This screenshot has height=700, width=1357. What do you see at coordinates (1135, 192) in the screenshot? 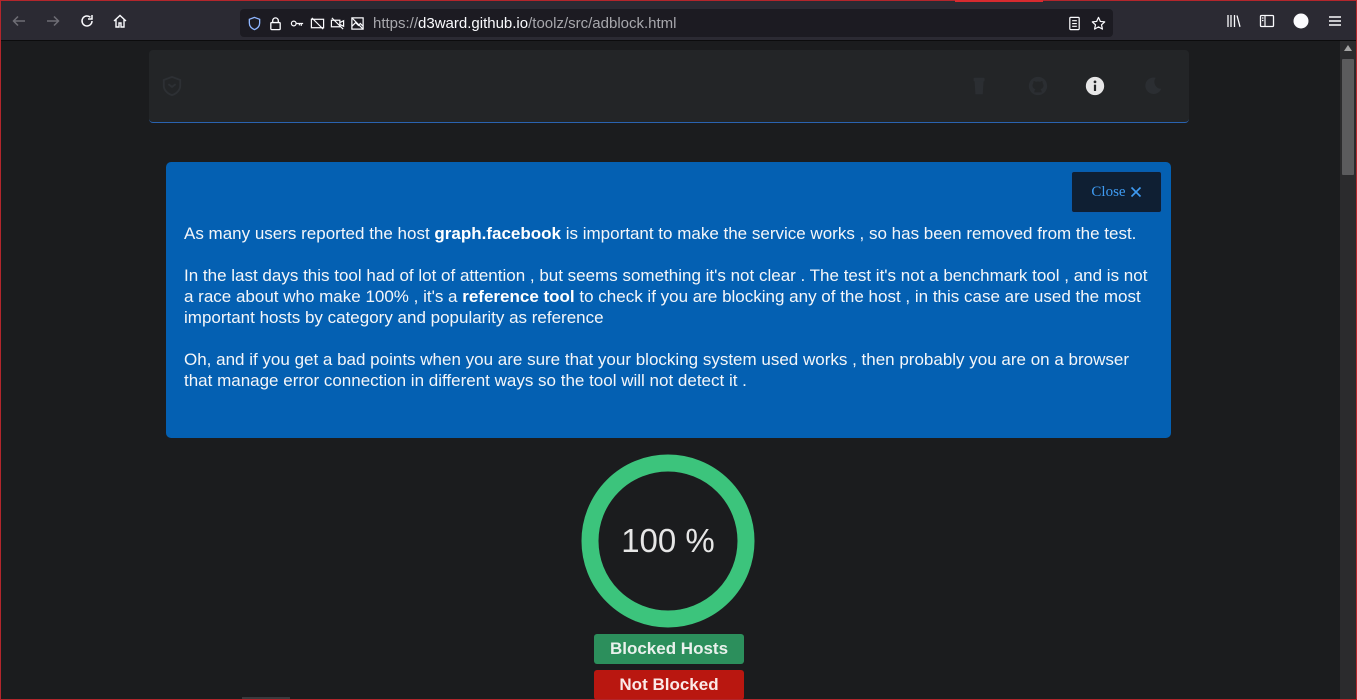
I see `close-icon` at bounding box center [1135, 192].